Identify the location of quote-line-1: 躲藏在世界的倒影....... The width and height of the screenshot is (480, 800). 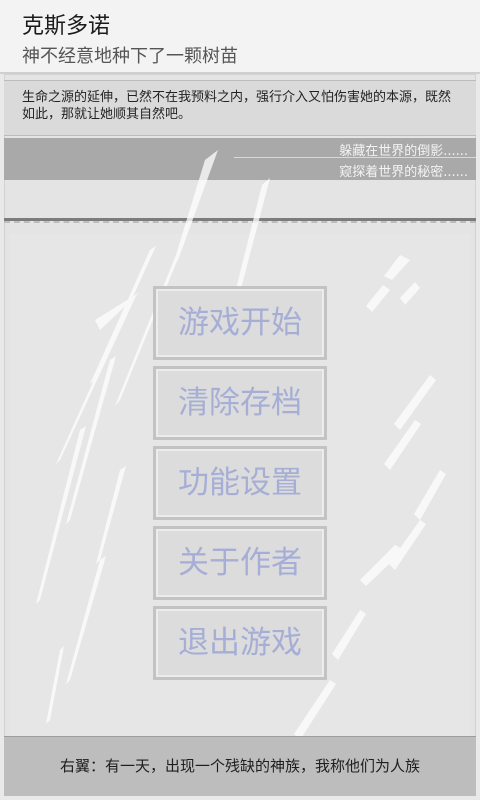
(403, 151).